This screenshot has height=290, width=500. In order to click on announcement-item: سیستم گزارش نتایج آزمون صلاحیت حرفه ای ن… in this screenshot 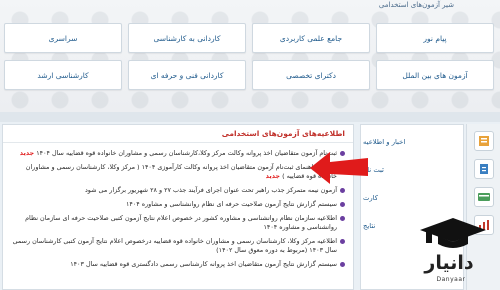, I will do `click(177, 204)`.